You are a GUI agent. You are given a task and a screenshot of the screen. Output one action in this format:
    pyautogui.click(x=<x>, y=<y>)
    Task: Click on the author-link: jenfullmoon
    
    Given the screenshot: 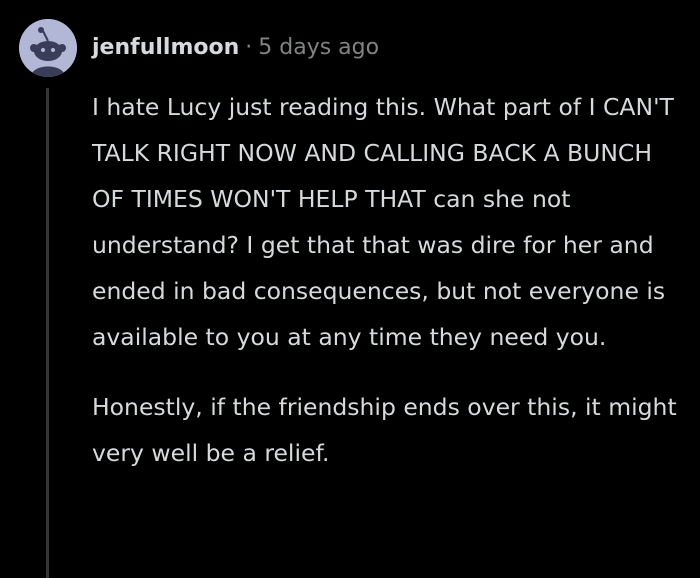 What is the action you would take?
    pyautogui.click(x=165, y=47)
    